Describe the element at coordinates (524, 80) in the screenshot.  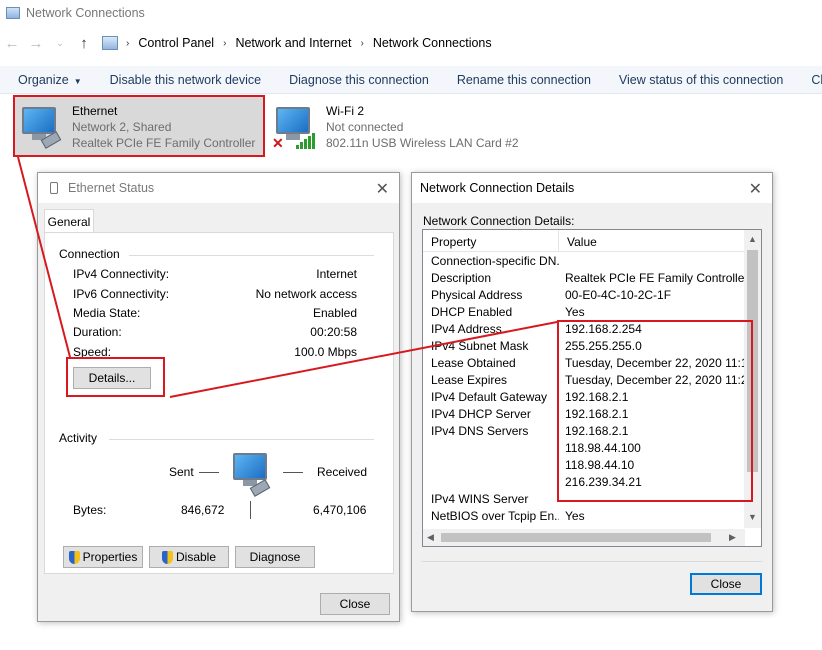
I see `rename-connection-button: Rename this connection` at that location.